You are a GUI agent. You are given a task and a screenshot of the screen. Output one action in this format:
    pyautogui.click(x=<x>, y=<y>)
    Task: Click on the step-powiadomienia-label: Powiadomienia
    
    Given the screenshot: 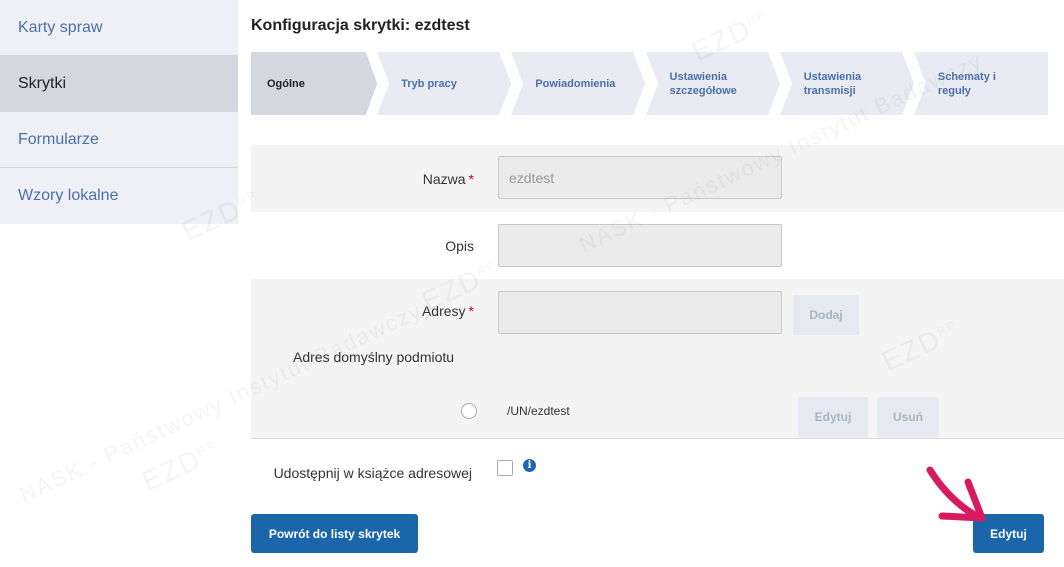 What is the action you would take?
    pyautogui.click(x=575, y=83)
    